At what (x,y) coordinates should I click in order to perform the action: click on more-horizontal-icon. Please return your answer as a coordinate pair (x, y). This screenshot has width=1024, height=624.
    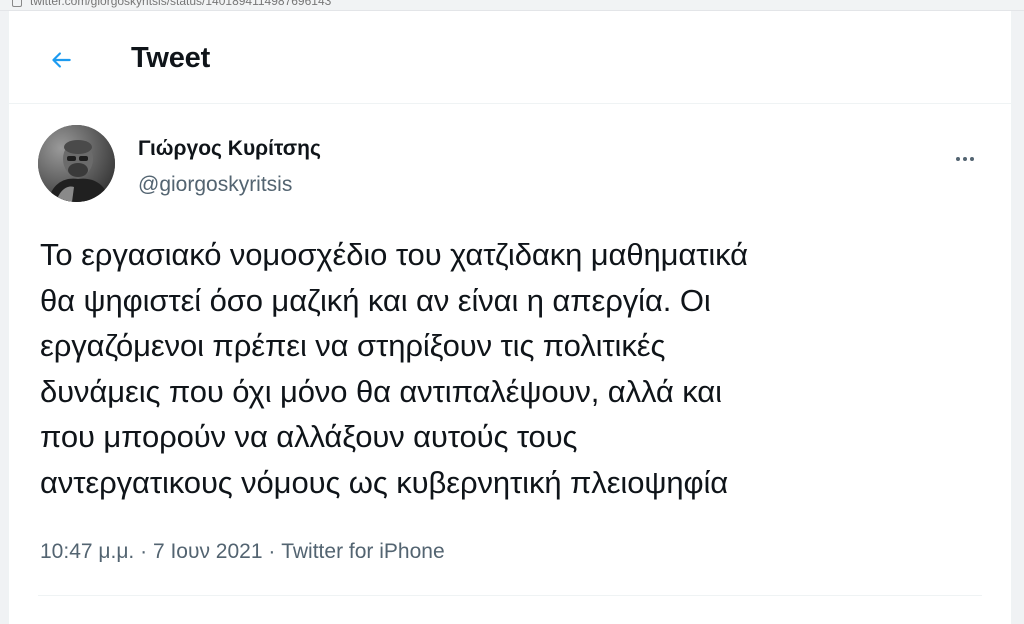
    Looking at the image, I should click on (965, 159).